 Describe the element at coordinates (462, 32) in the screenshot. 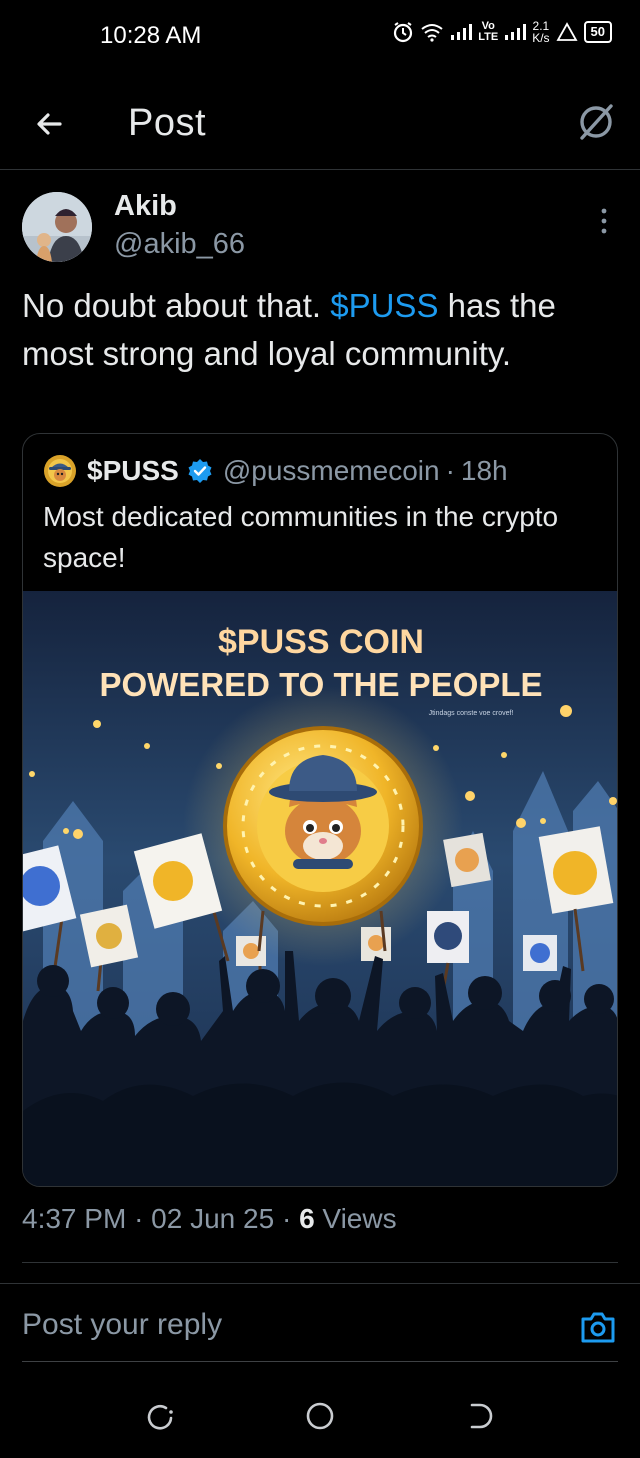

I see `signal-icon` at that location.